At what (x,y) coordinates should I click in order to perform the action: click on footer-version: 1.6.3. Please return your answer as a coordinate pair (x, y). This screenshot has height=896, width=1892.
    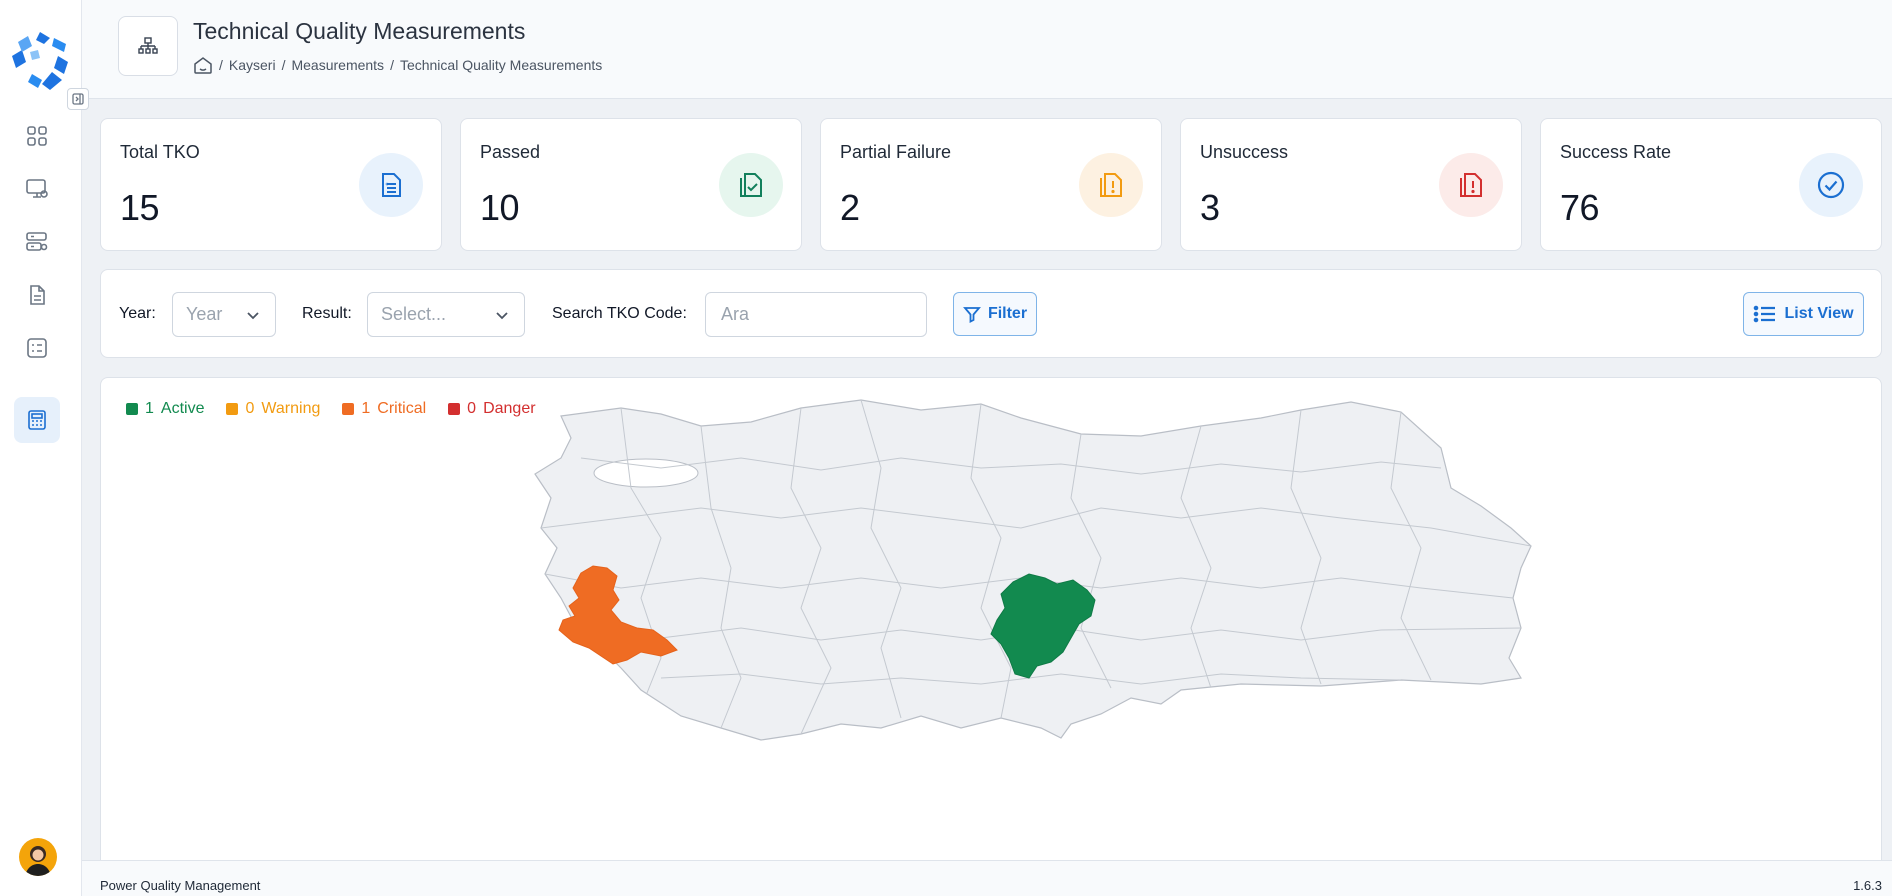
    Looking at the image, I should click on (1867, 885).